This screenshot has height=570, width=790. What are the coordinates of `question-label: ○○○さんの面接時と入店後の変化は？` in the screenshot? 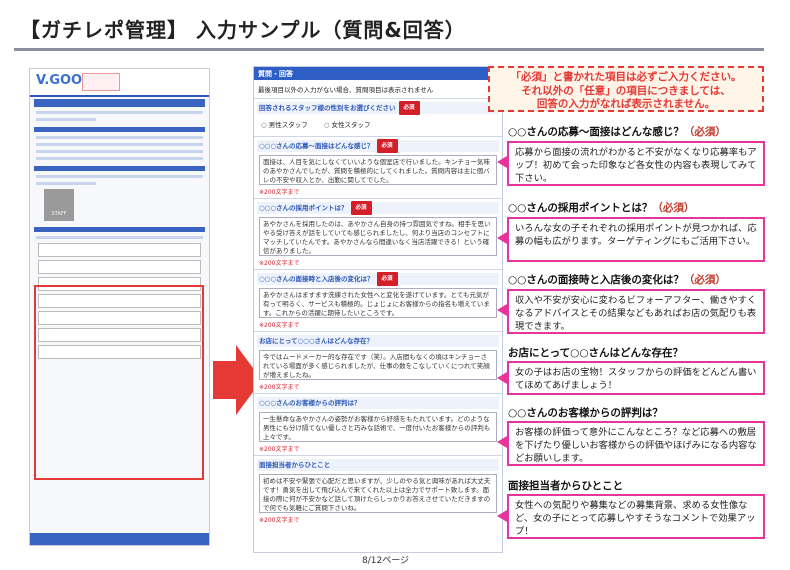 It's located at (316, 279).